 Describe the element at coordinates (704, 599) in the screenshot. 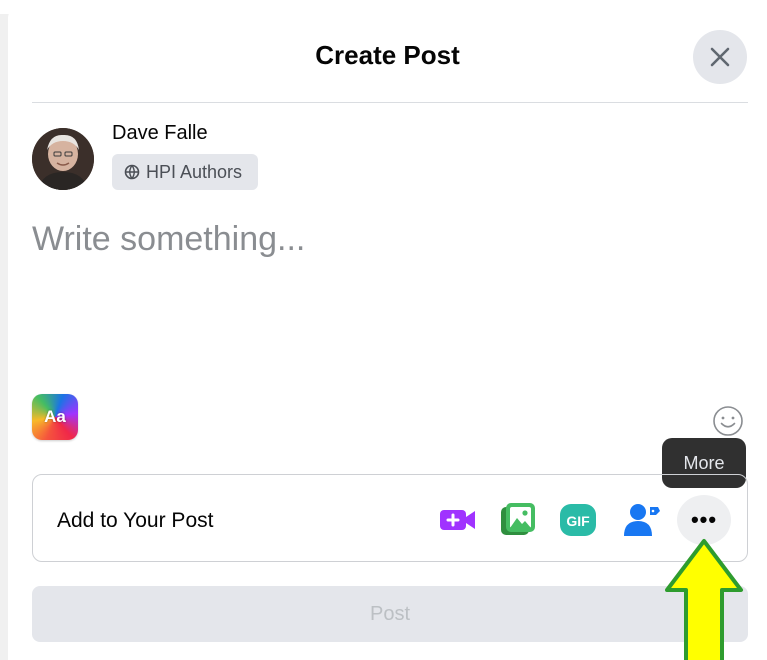

I see `highlight-arrow-icon` at that location.